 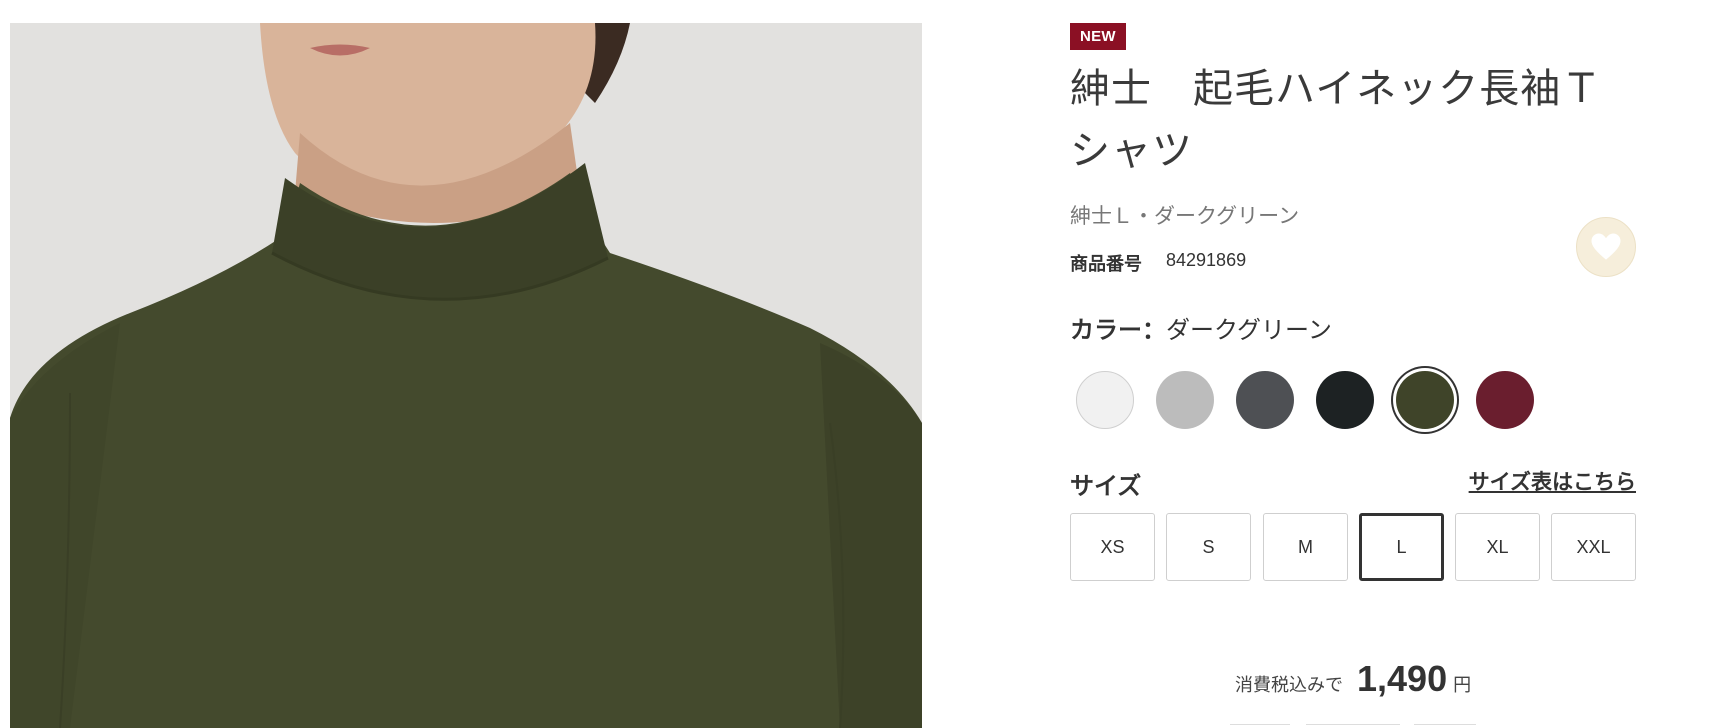 I want to click on price-value: 1,490, so click(x=1402, y=678).